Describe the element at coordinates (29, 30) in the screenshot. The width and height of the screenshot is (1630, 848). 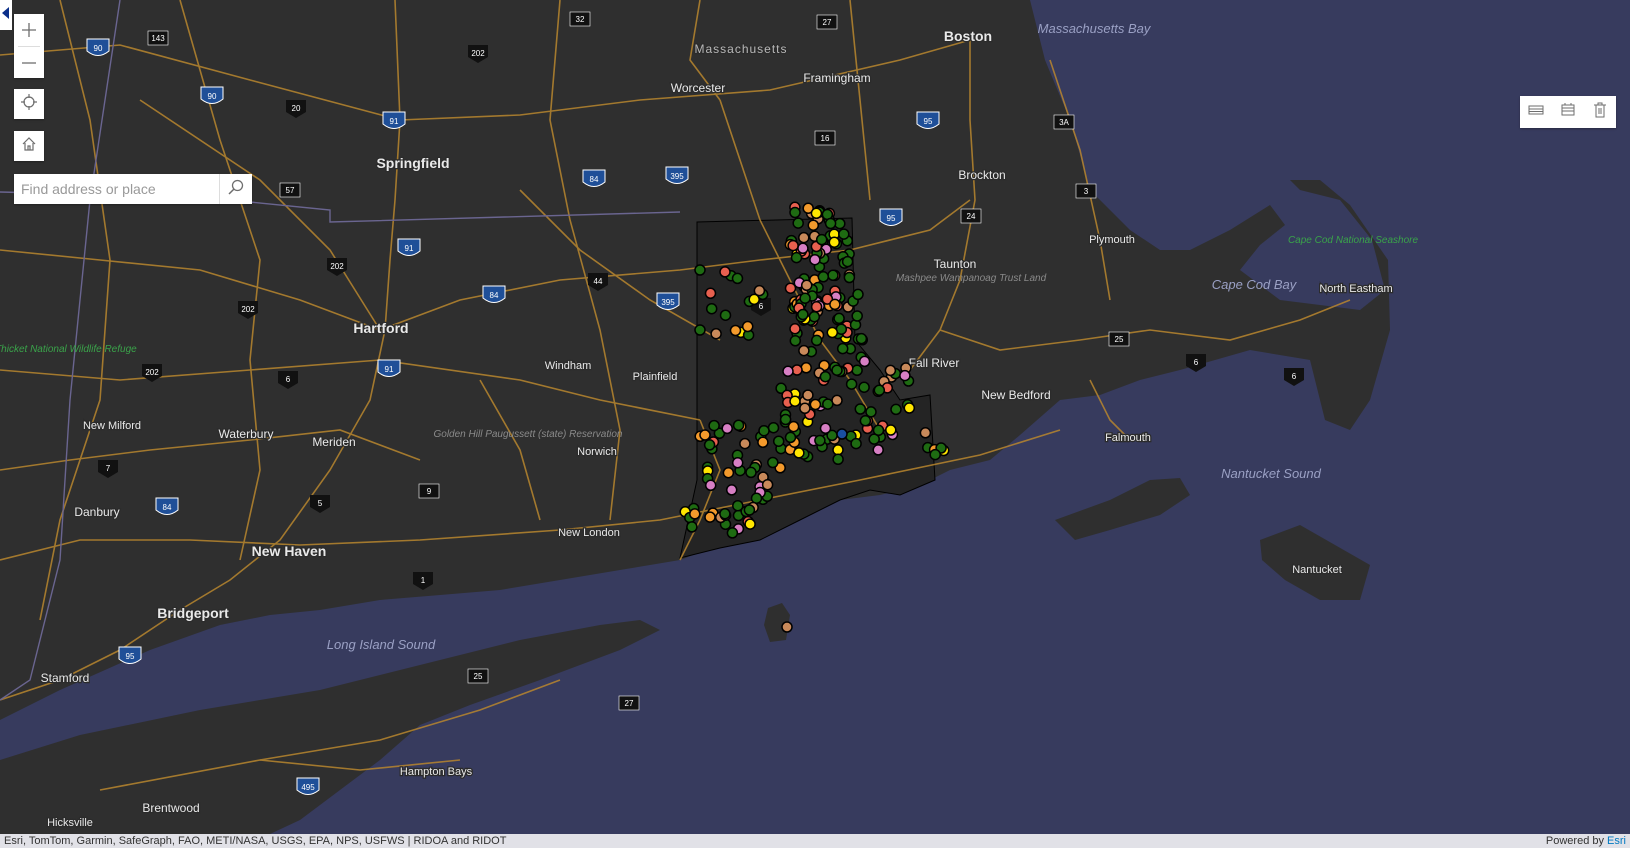
I see `zoom-in-button` at that location.